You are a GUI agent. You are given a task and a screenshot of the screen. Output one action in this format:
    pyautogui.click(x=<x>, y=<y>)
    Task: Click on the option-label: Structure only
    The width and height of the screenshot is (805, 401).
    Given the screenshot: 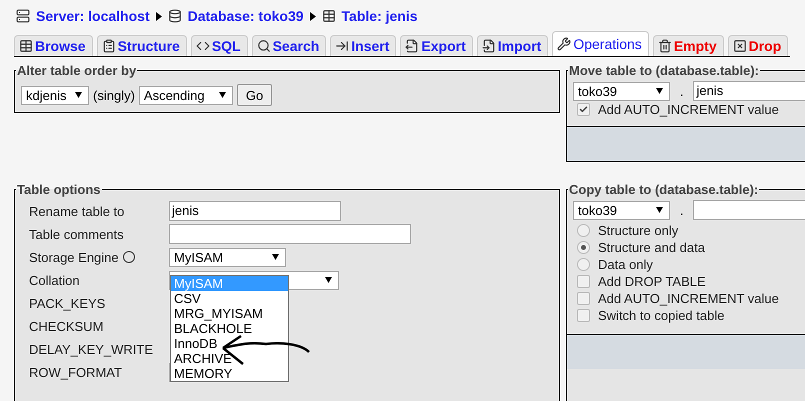 What is the action you would take?
    pyautogui.click(x=638, y=230)
    